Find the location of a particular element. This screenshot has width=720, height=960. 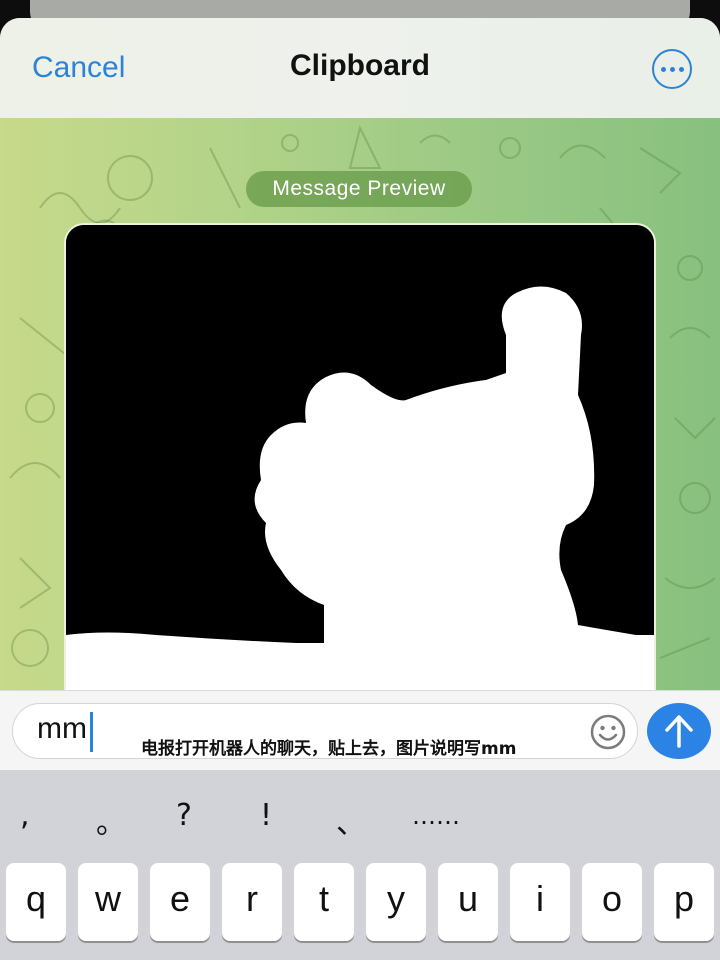

composer-bar: mm 电报打开机器人的聊天，贴上去，图片说明写mm is located at coordinates (360, 730).